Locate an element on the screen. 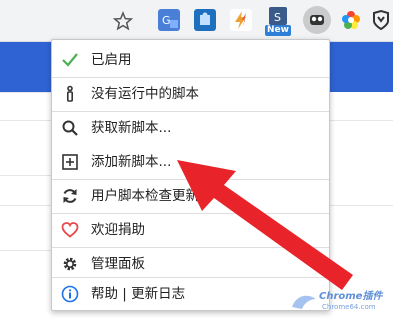 The image size is (393, 322). puzzle-extension-icon is located at coordinates (205, 20).